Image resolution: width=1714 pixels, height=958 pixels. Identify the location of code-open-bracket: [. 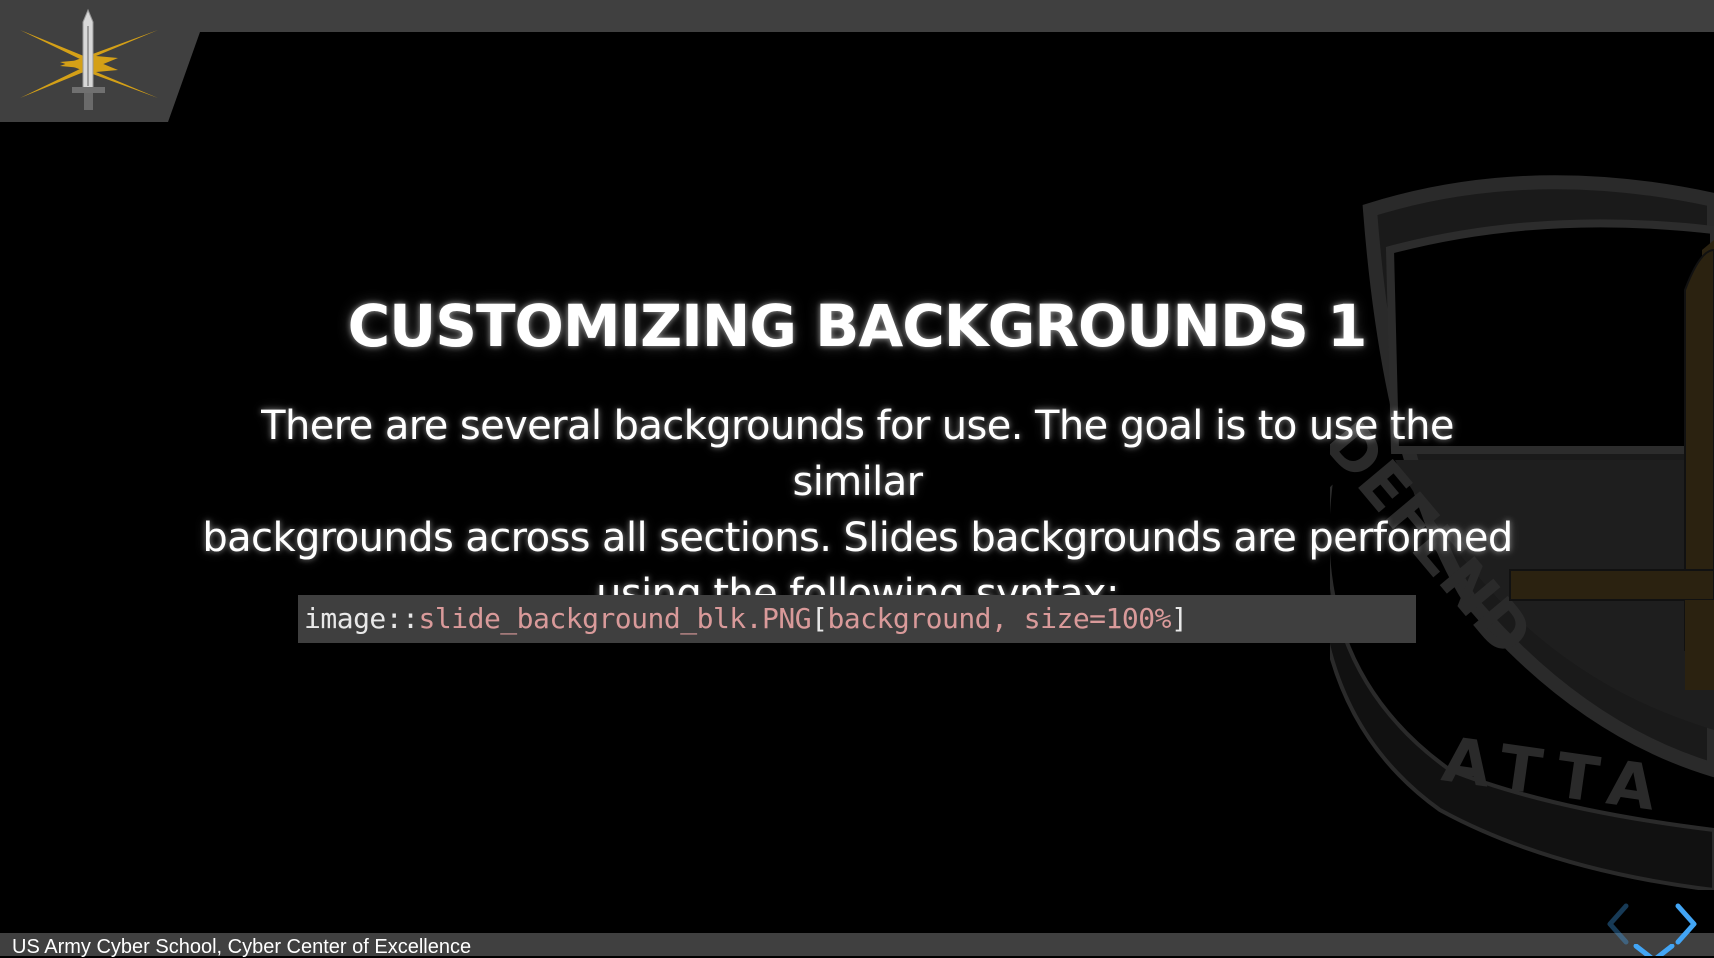
(819, 618).